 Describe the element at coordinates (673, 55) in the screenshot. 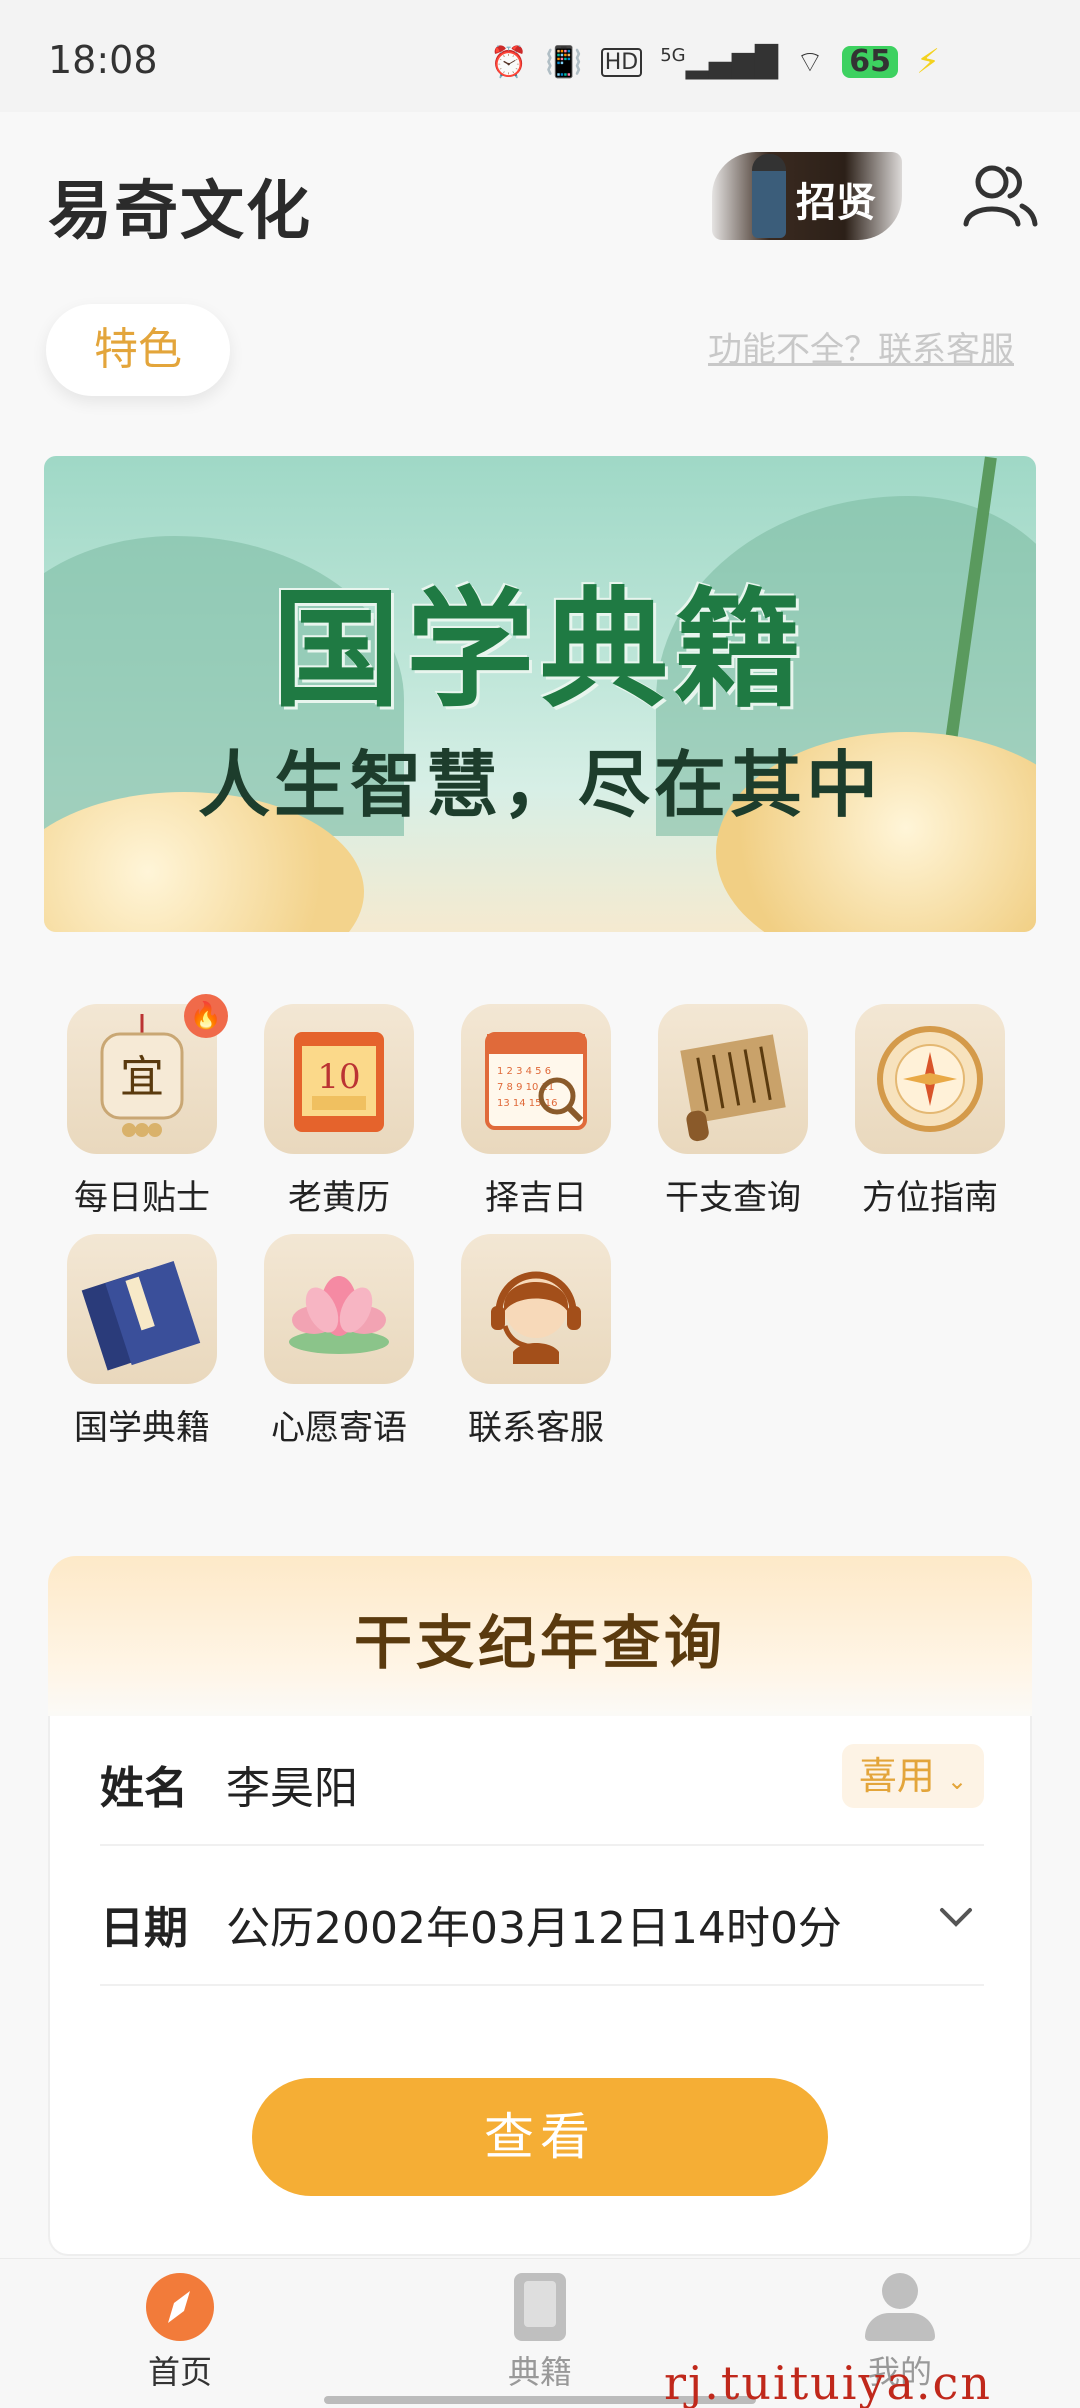

I see `network-type: 5G` at that location.